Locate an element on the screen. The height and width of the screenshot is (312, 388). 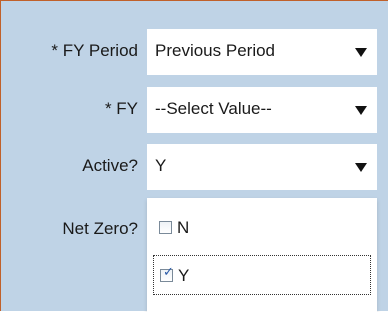
fy-select: --Select Value-- is located at coordinates (262, 110).